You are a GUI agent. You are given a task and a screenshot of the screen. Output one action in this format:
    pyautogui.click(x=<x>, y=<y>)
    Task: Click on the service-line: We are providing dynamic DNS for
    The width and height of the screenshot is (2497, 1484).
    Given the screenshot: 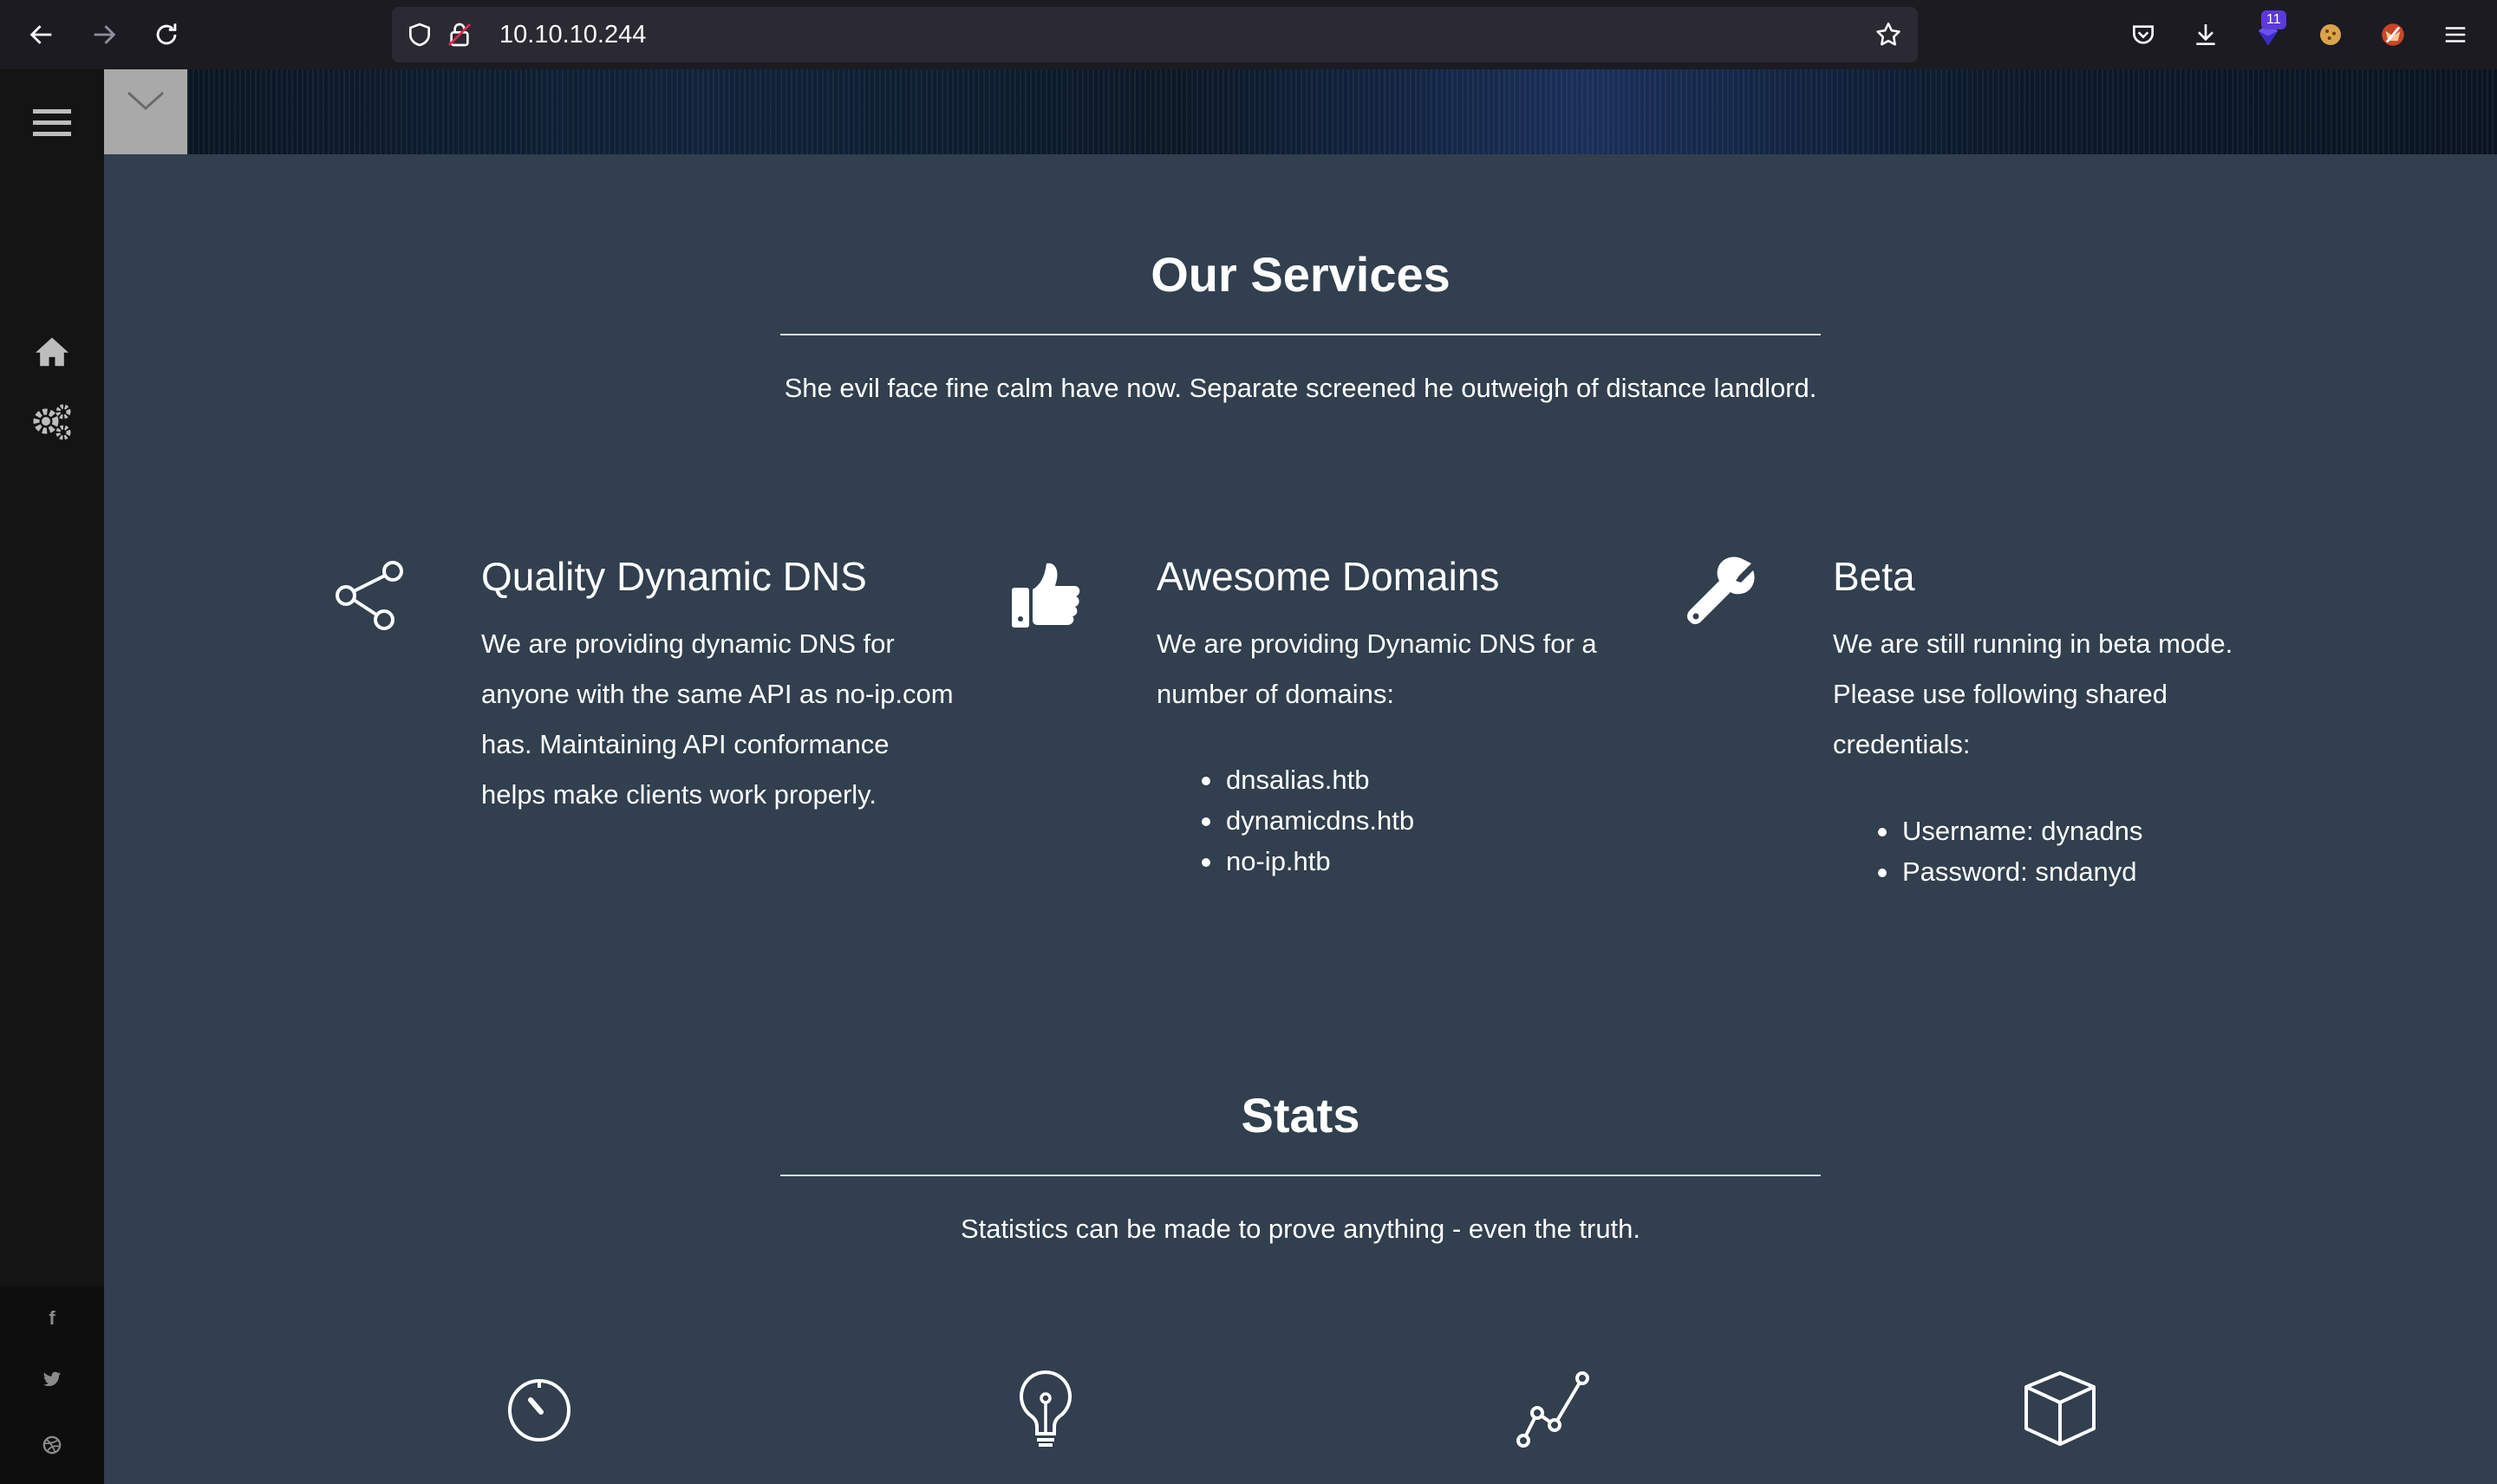 What is the action you would take?
    pyautogui.click(x=688, y=643)
    